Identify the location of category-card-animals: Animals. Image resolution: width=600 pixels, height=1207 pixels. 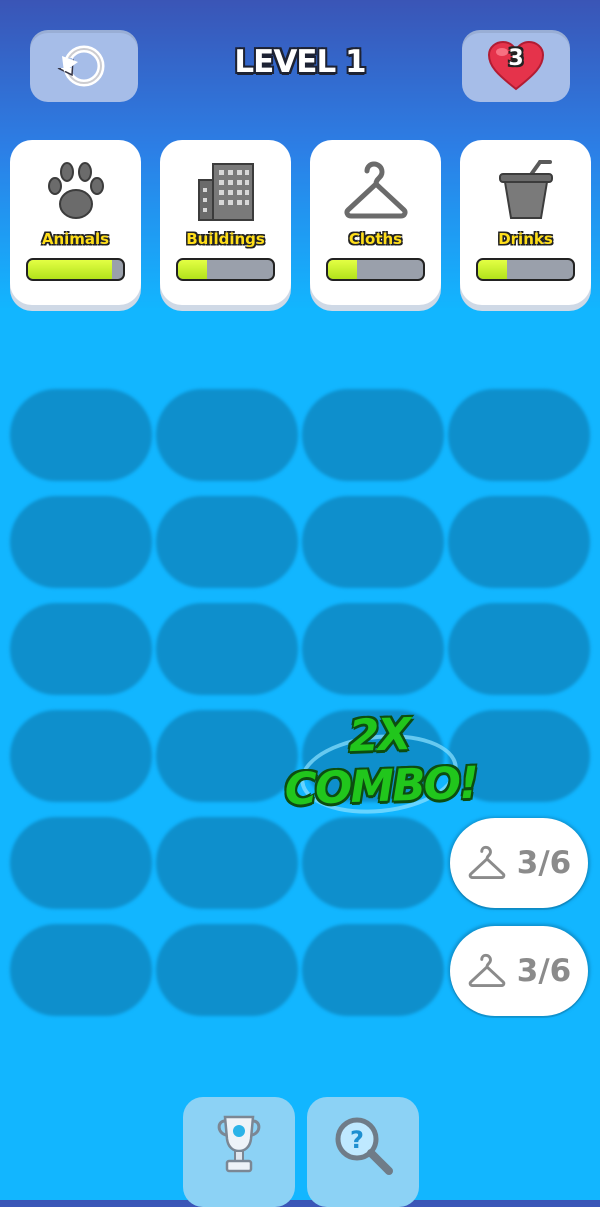
(75, 222).